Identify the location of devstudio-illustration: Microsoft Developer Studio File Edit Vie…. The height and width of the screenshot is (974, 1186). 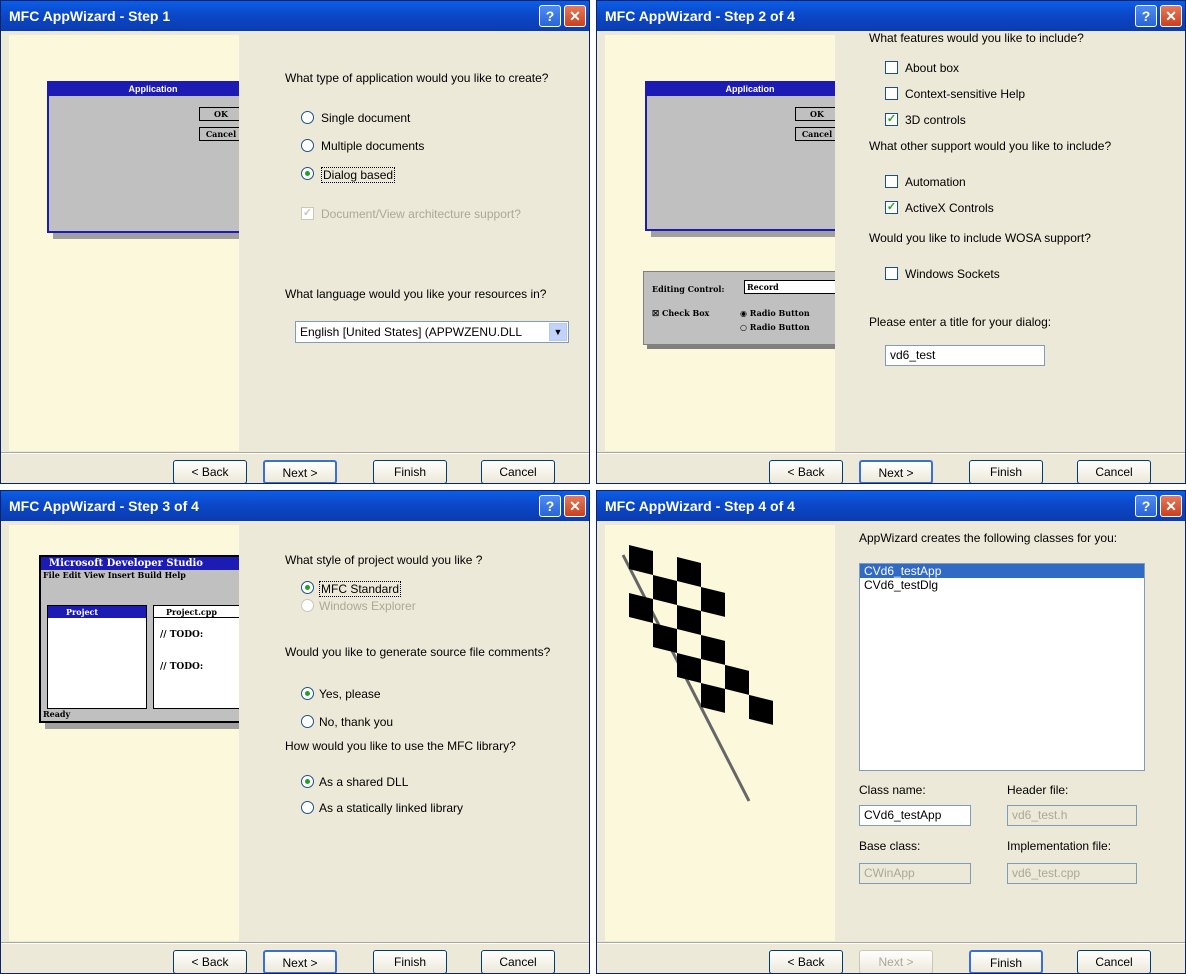
(154, 639).